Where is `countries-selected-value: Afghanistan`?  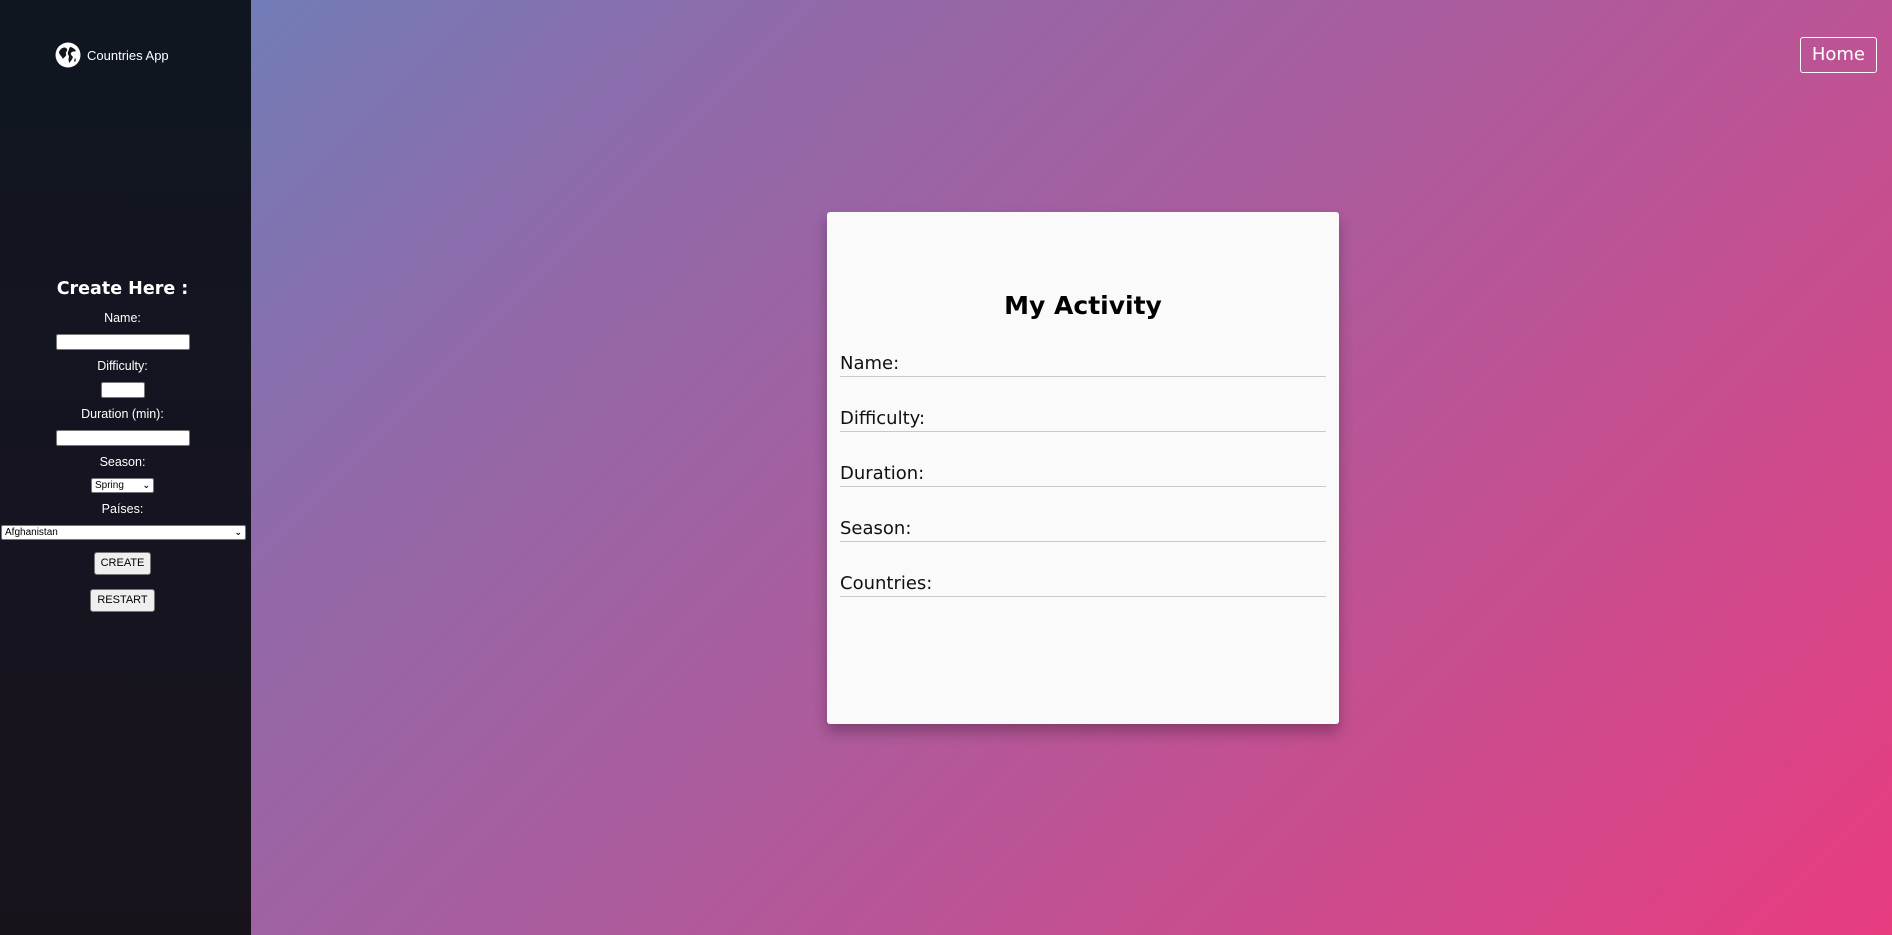 countries-selected-value: Afghanistan is located at coordinates (31, 532).